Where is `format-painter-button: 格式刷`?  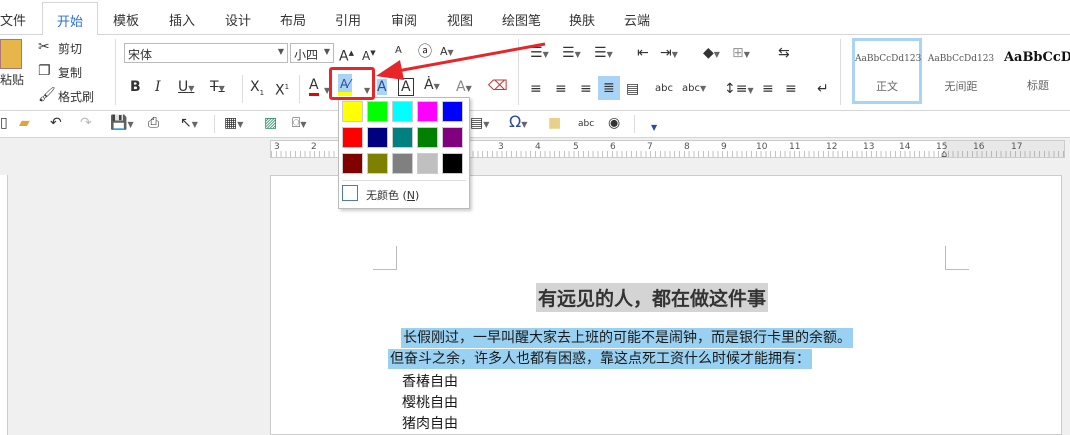
format-painter-button: 格式刷 is located at coordinates (76, 96).